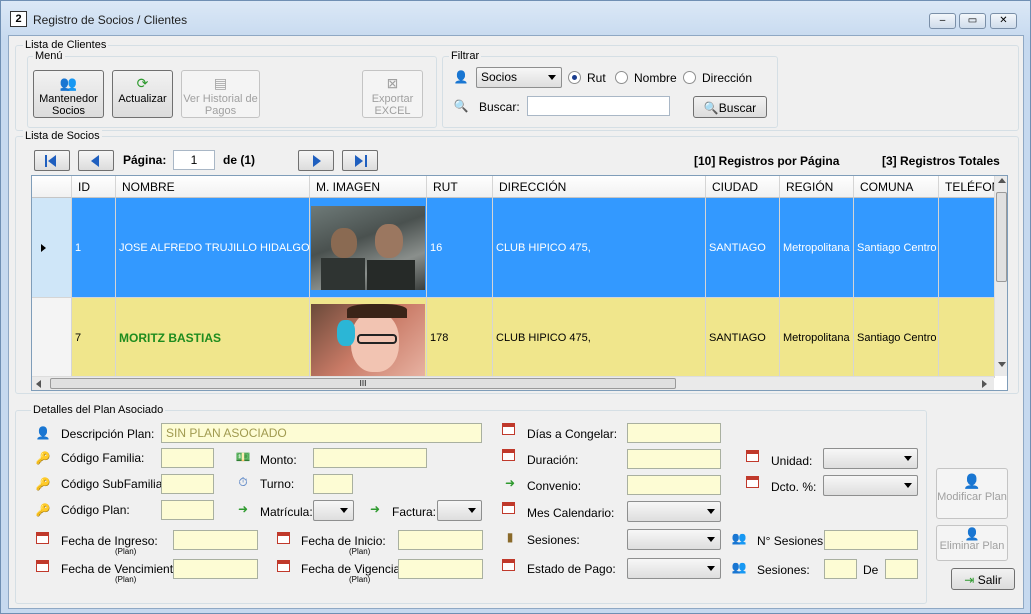  Describe the element at coordinates (213, 248) in the screenshot. I see `table-cell: JOSE ALFREDO TRUJILLO HIDALGO` at that location.